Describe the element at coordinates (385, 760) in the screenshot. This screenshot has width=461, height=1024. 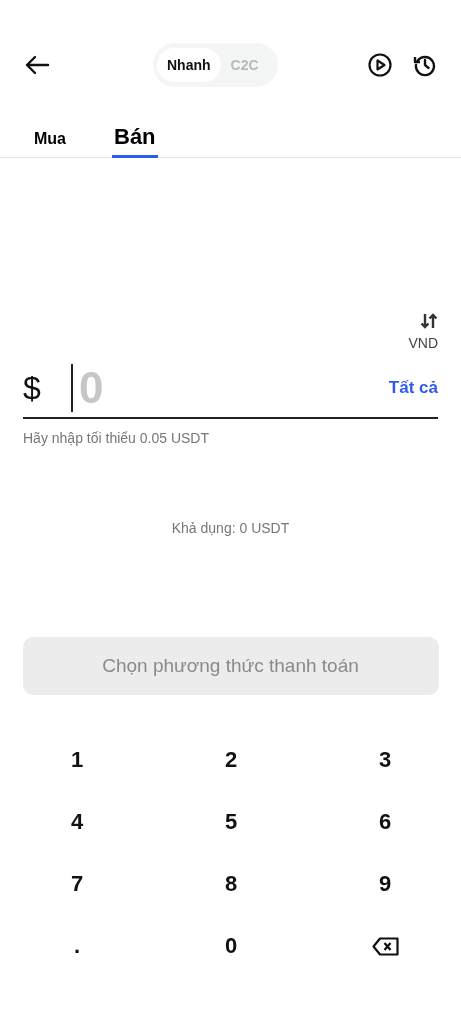
I see `keypad-key: 3` at that location.